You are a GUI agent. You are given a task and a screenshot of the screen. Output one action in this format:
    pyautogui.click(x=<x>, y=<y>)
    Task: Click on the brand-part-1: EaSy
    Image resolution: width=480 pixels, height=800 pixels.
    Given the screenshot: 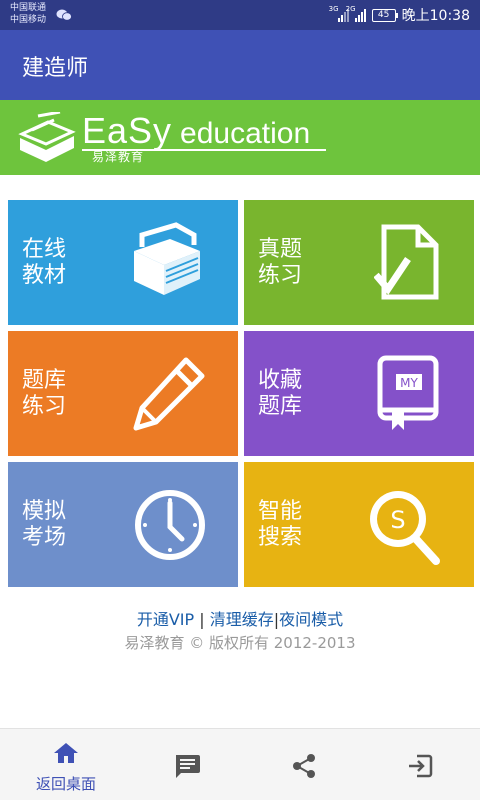 What is the action you would take?
    pyautogui.click(x=127, y=130)
    